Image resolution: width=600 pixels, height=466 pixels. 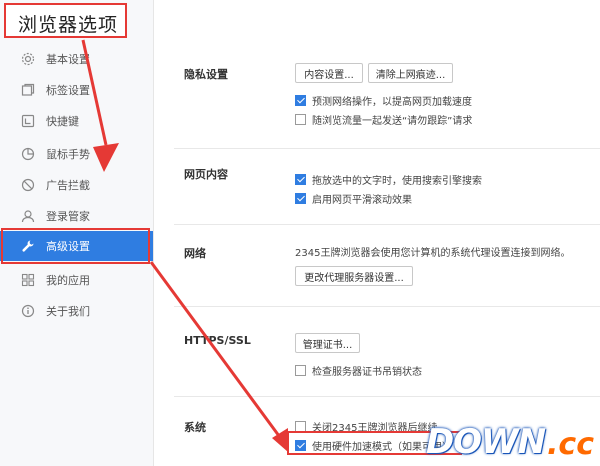 What do you see at coordinates (28, 280) in the screenshot?
I see `apps-icon` at bounding box center [28, 280].